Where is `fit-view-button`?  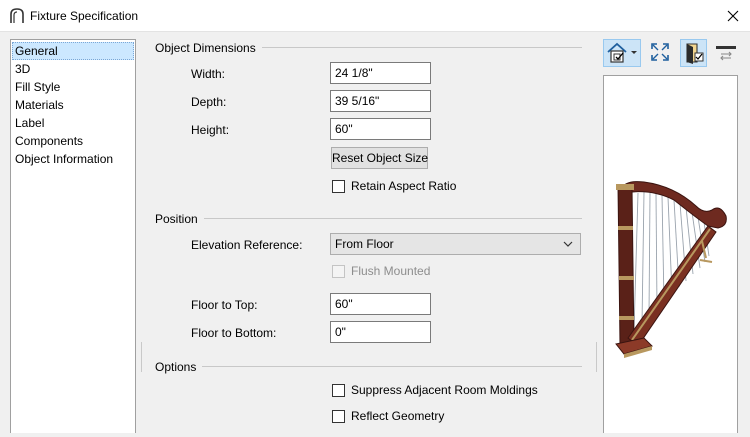
fit-view-button is located at coordinates (660, 53).